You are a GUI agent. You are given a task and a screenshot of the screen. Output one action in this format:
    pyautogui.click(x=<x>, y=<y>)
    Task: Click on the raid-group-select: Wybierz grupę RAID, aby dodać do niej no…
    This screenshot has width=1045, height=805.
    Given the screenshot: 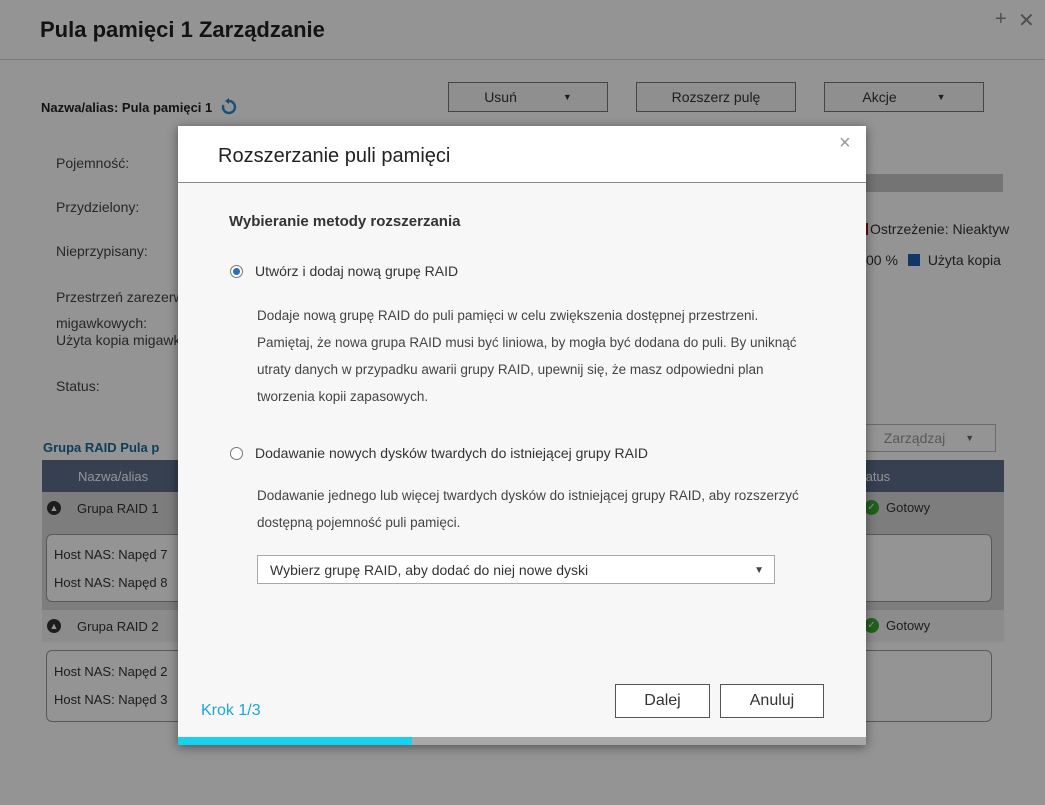 What is the action you would take?
    pyautogui.click(x=516, y=569)
    